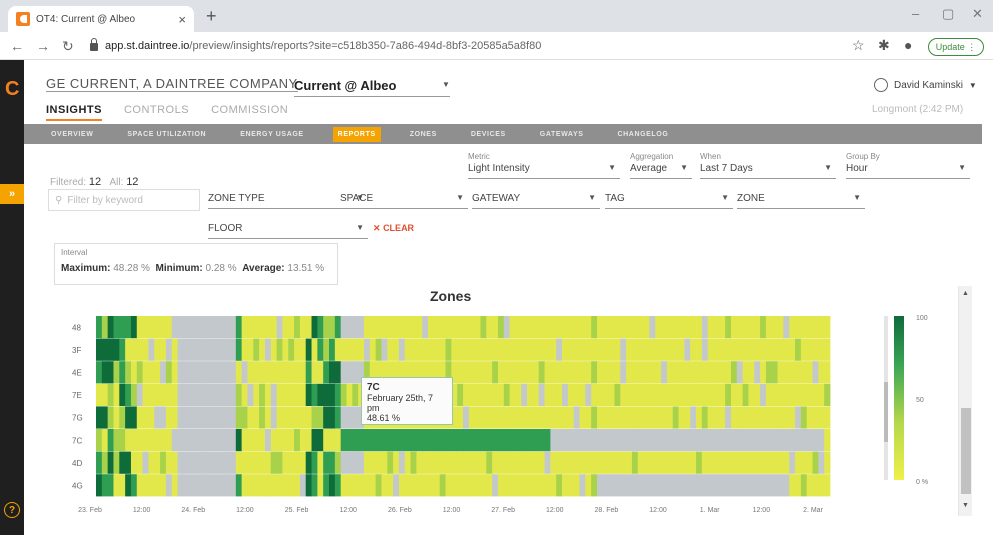  Describe the element at coordinates (68, 46) in the screenshot. I see `reload-icon: ↻` at that location.